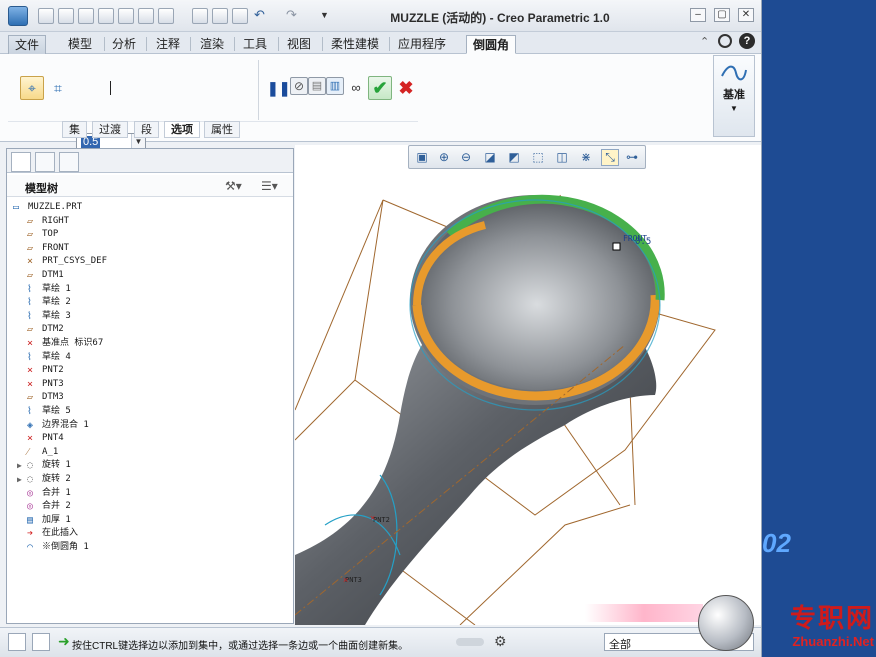  What do you see at coordinates (147, 384) in the screenshot?
I see `tree-item: × PNT3` at bounding box center [147, 384].